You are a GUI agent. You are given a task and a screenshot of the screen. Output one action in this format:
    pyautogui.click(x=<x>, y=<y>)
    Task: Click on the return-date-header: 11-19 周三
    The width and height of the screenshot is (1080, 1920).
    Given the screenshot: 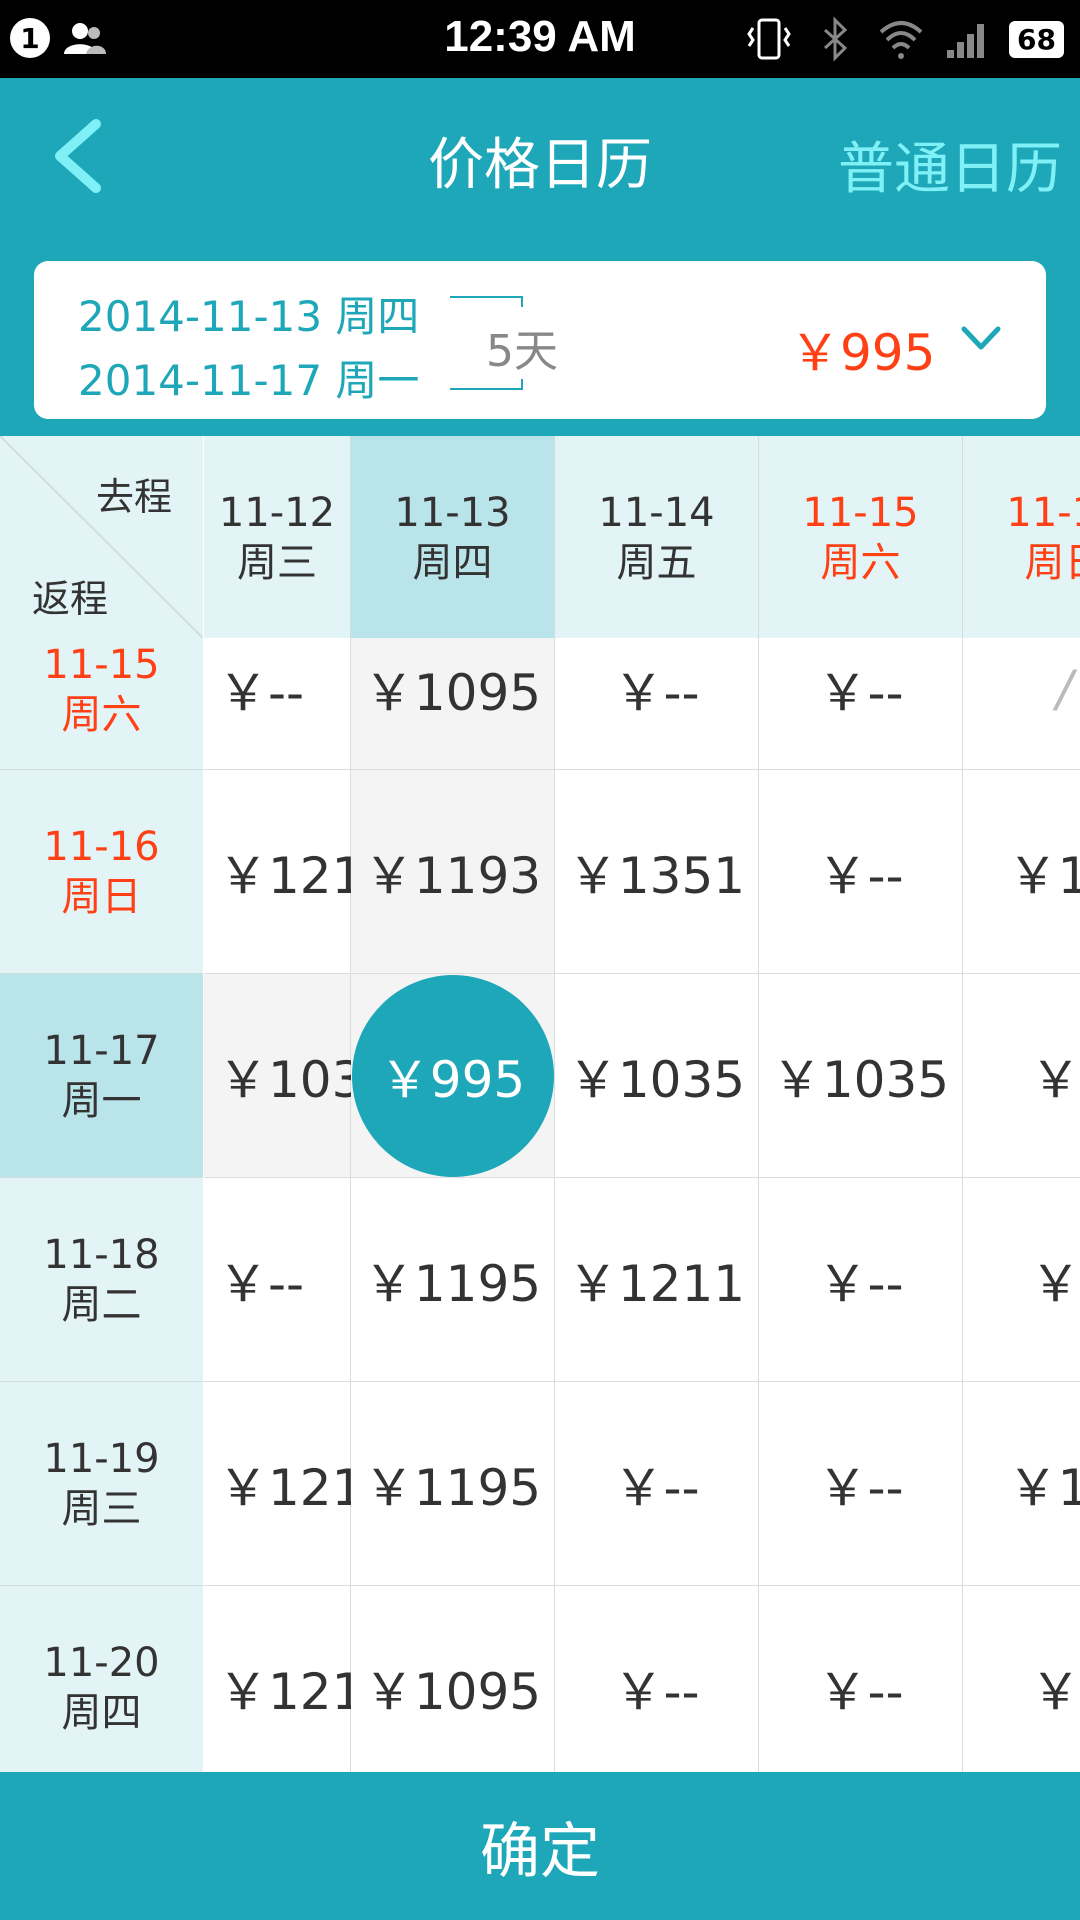 What is the action you would take?
    pyautogui.click(x=101, y=1484)
    